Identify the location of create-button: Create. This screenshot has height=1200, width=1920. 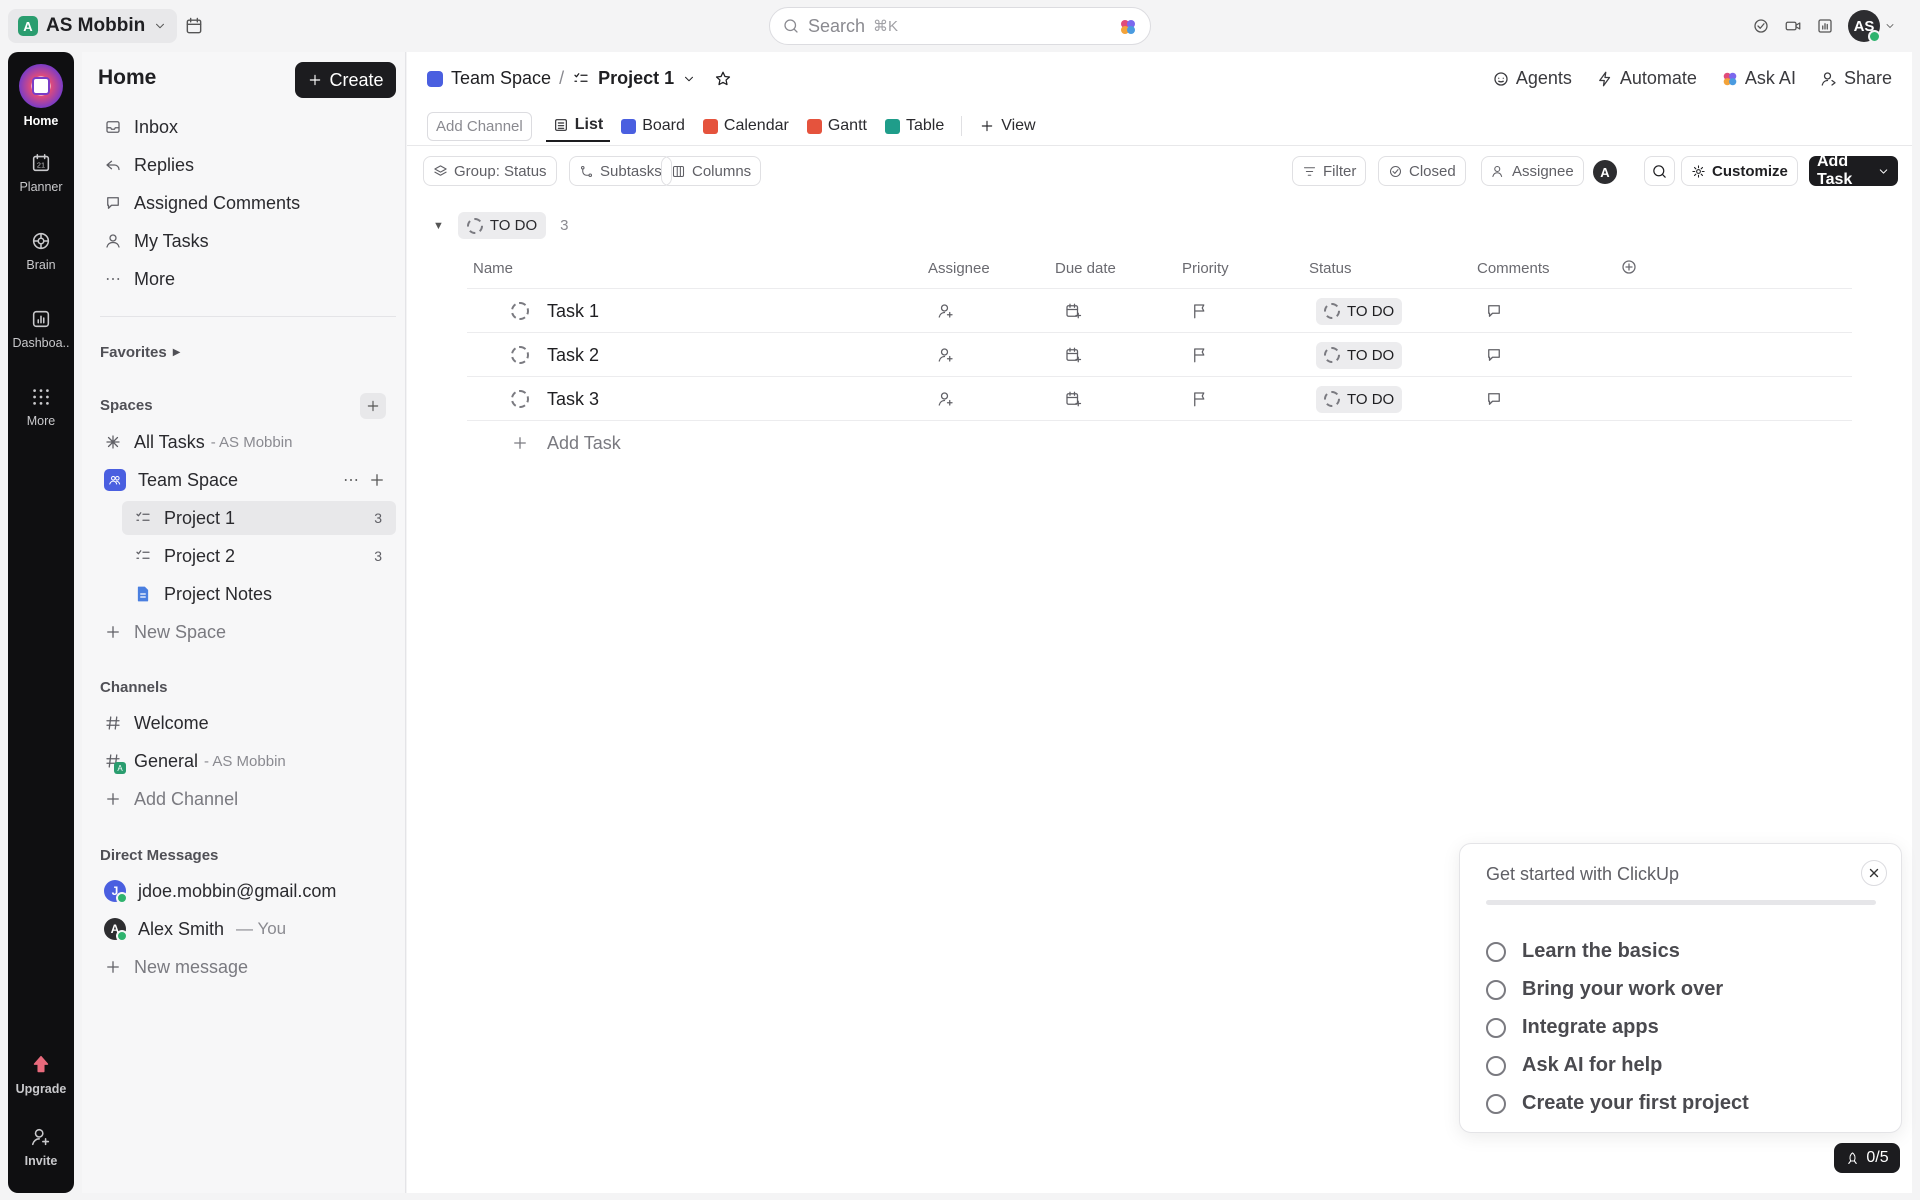
(345, 80).